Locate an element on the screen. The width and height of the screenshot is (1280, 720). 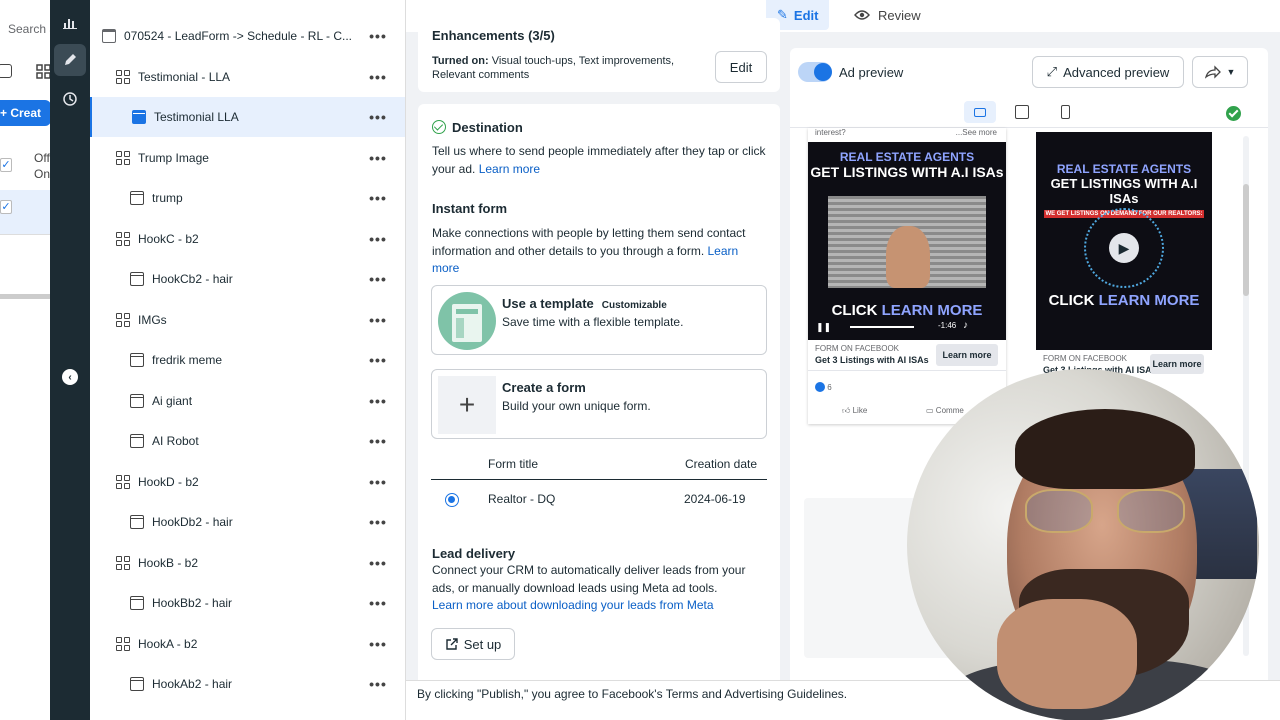
destination-learn-more-link: Learn more is located at coordinates (509, 169).